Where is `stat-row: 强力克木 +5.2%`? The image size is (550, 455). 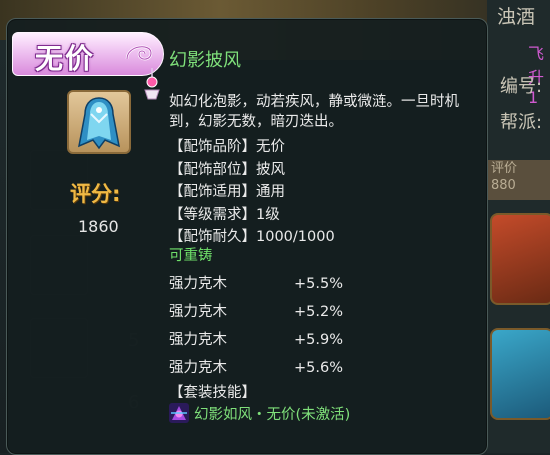
stat-row: 强力克木 +5.2% is located at coordinates (256, 310).